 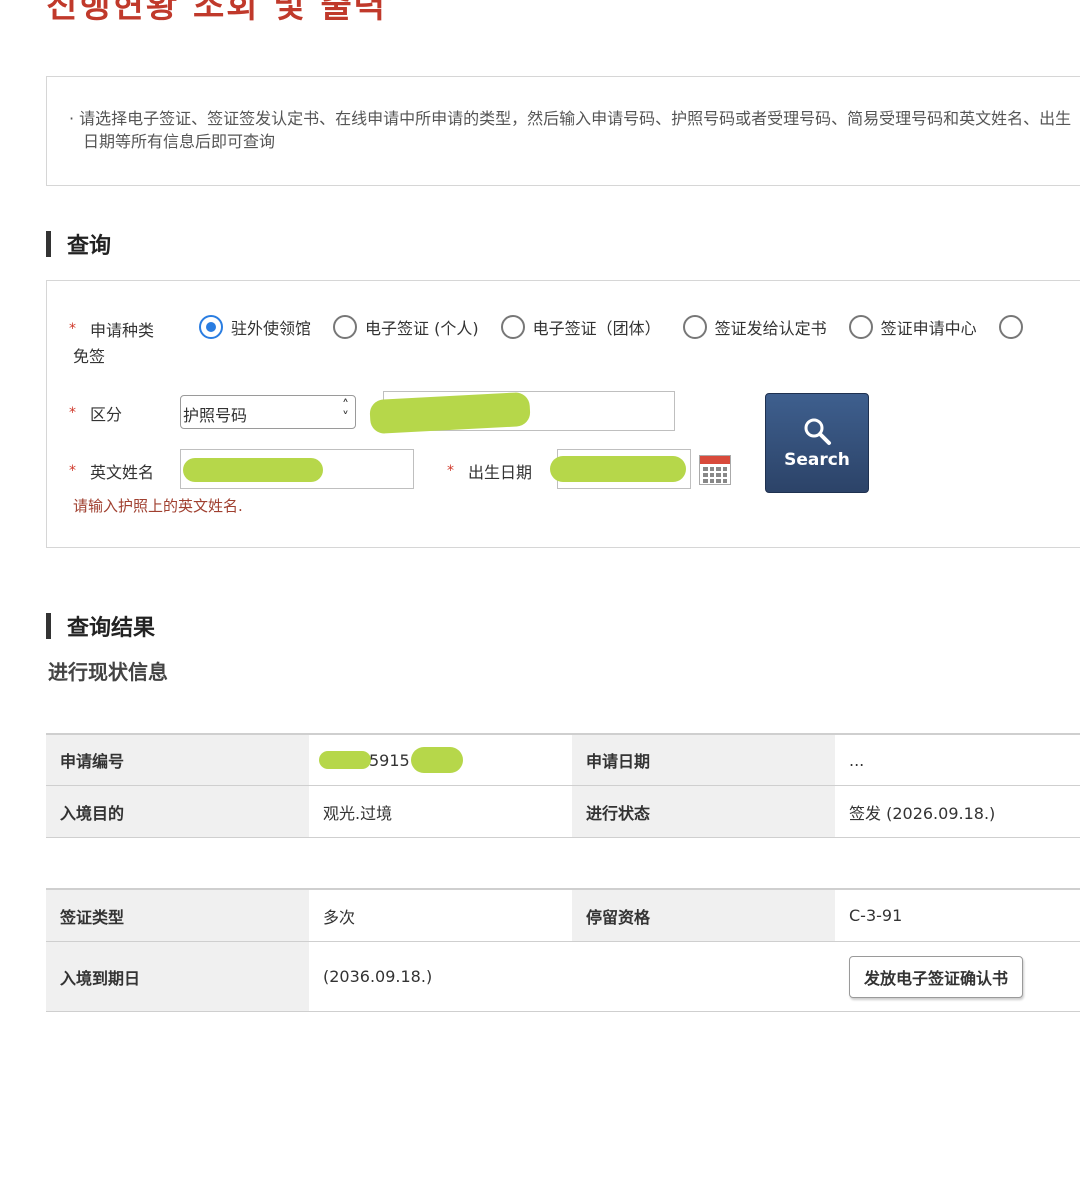 I want to click on radio-evisa-individual: 电子签证 (个人), so click(x=406, y=327).